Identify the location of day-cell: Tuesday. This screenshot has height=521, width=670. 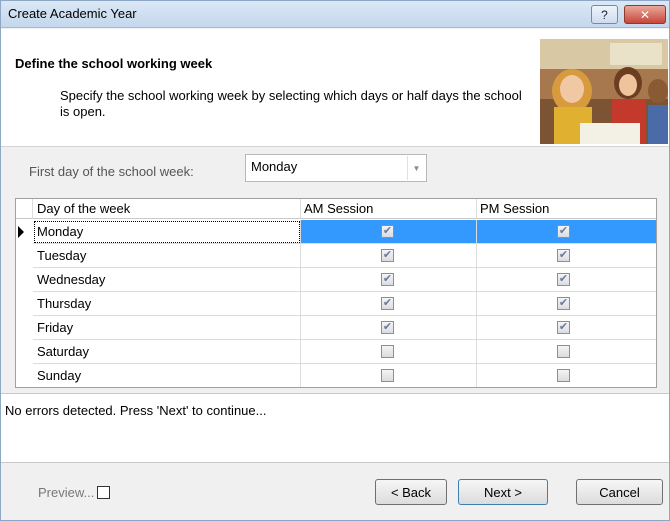
(167, 256).